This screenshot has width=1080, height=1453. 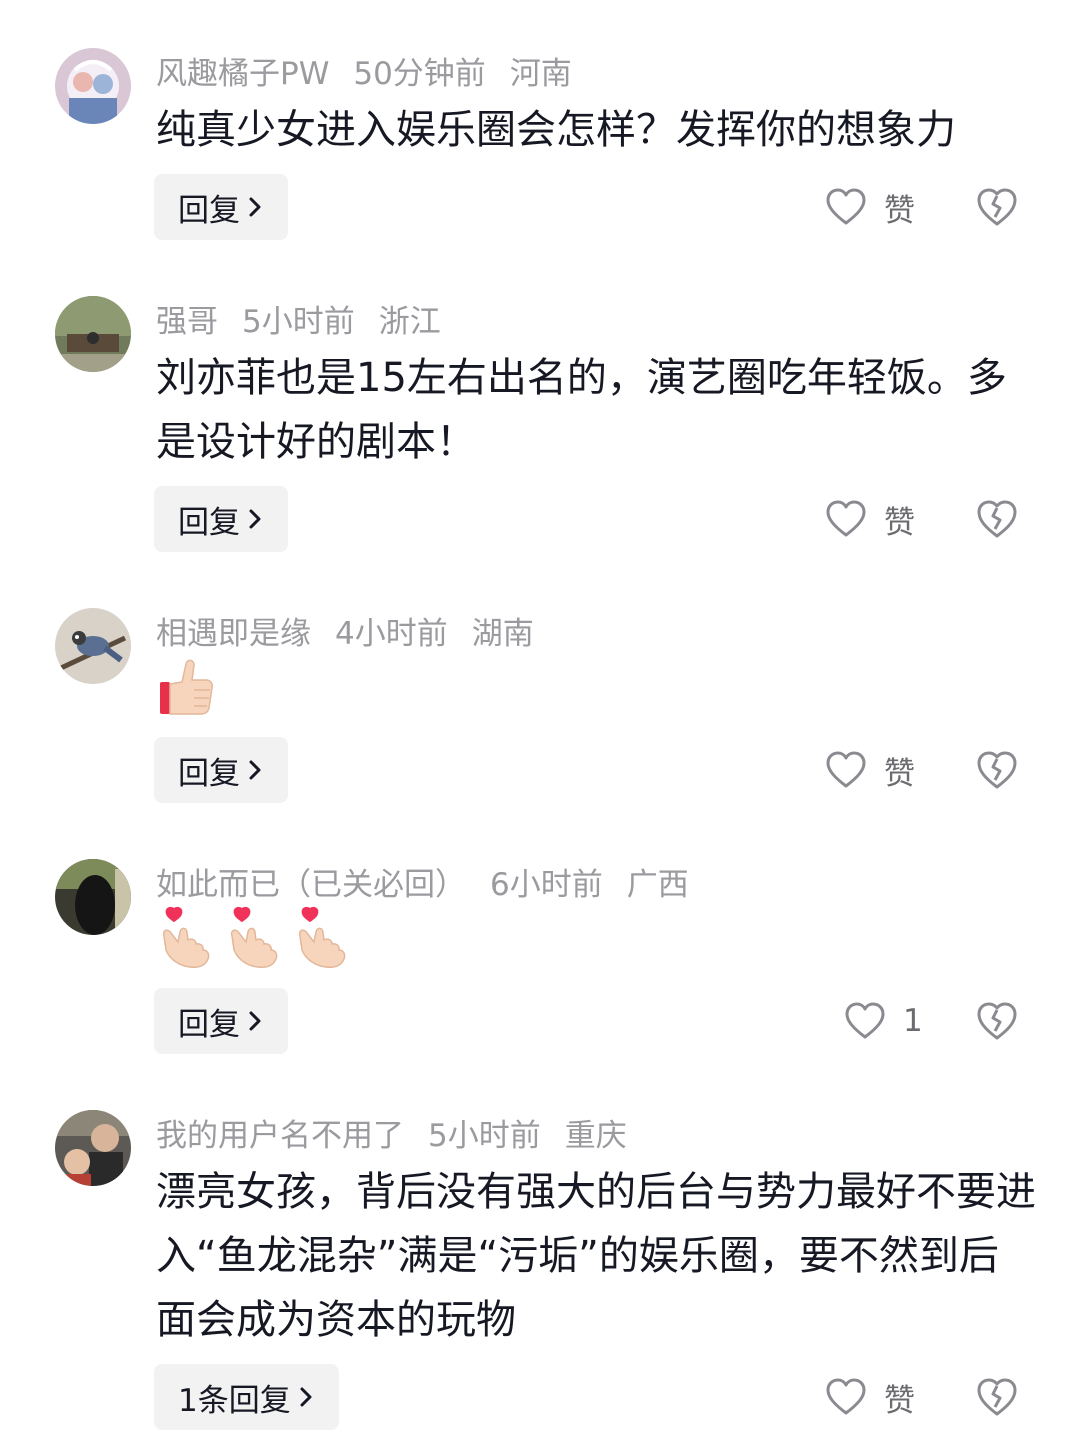 What do you see at coordinates (242, 70) in the screenshot?
I see `username: 风趣橘子PW` at bounding box center [242, 70].